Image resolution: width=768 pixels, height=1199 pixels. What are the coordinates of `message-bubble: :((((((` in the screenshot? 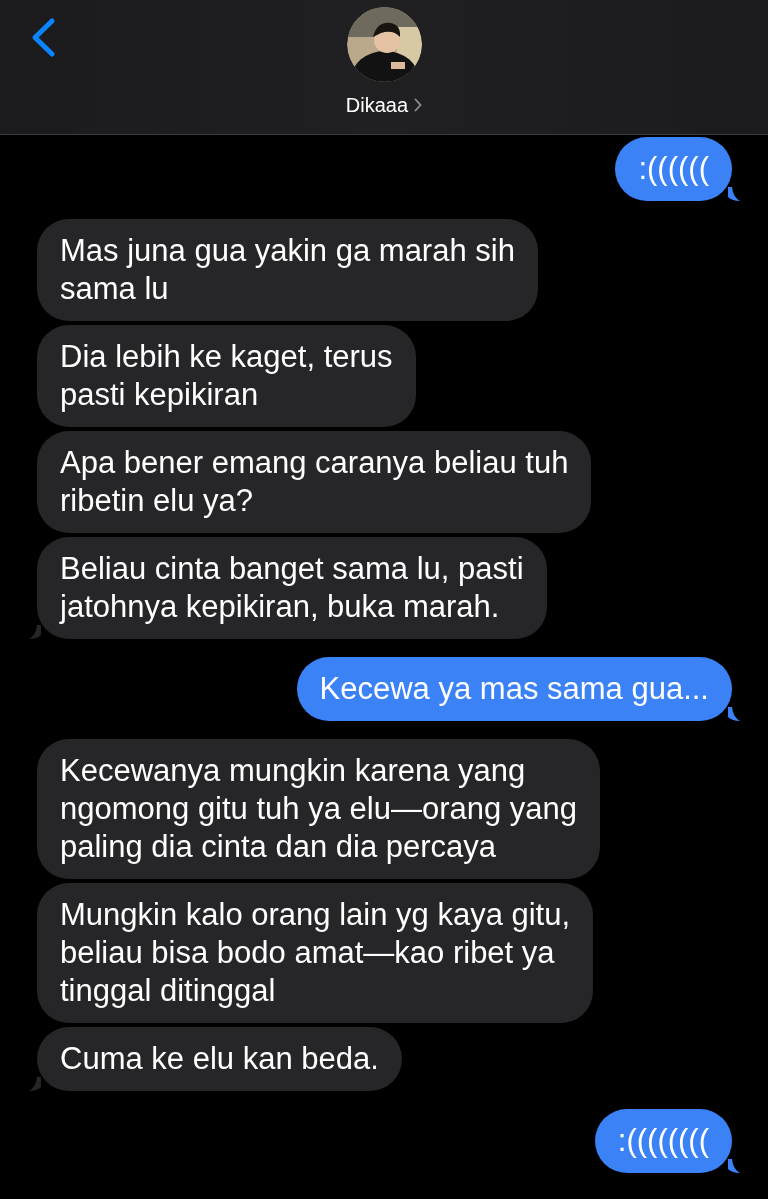 It's located at (673, 169).